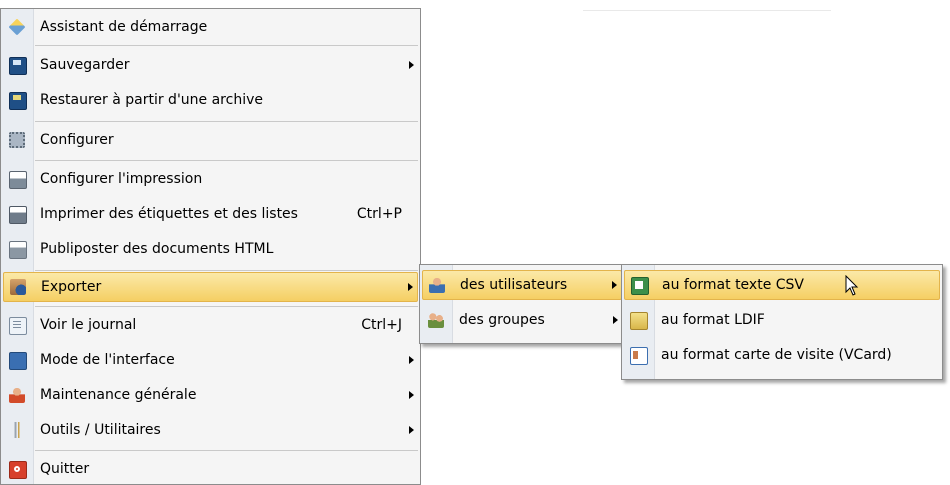  I want to click on menu-item-label: Configurer l'impression, so click(121, 179).